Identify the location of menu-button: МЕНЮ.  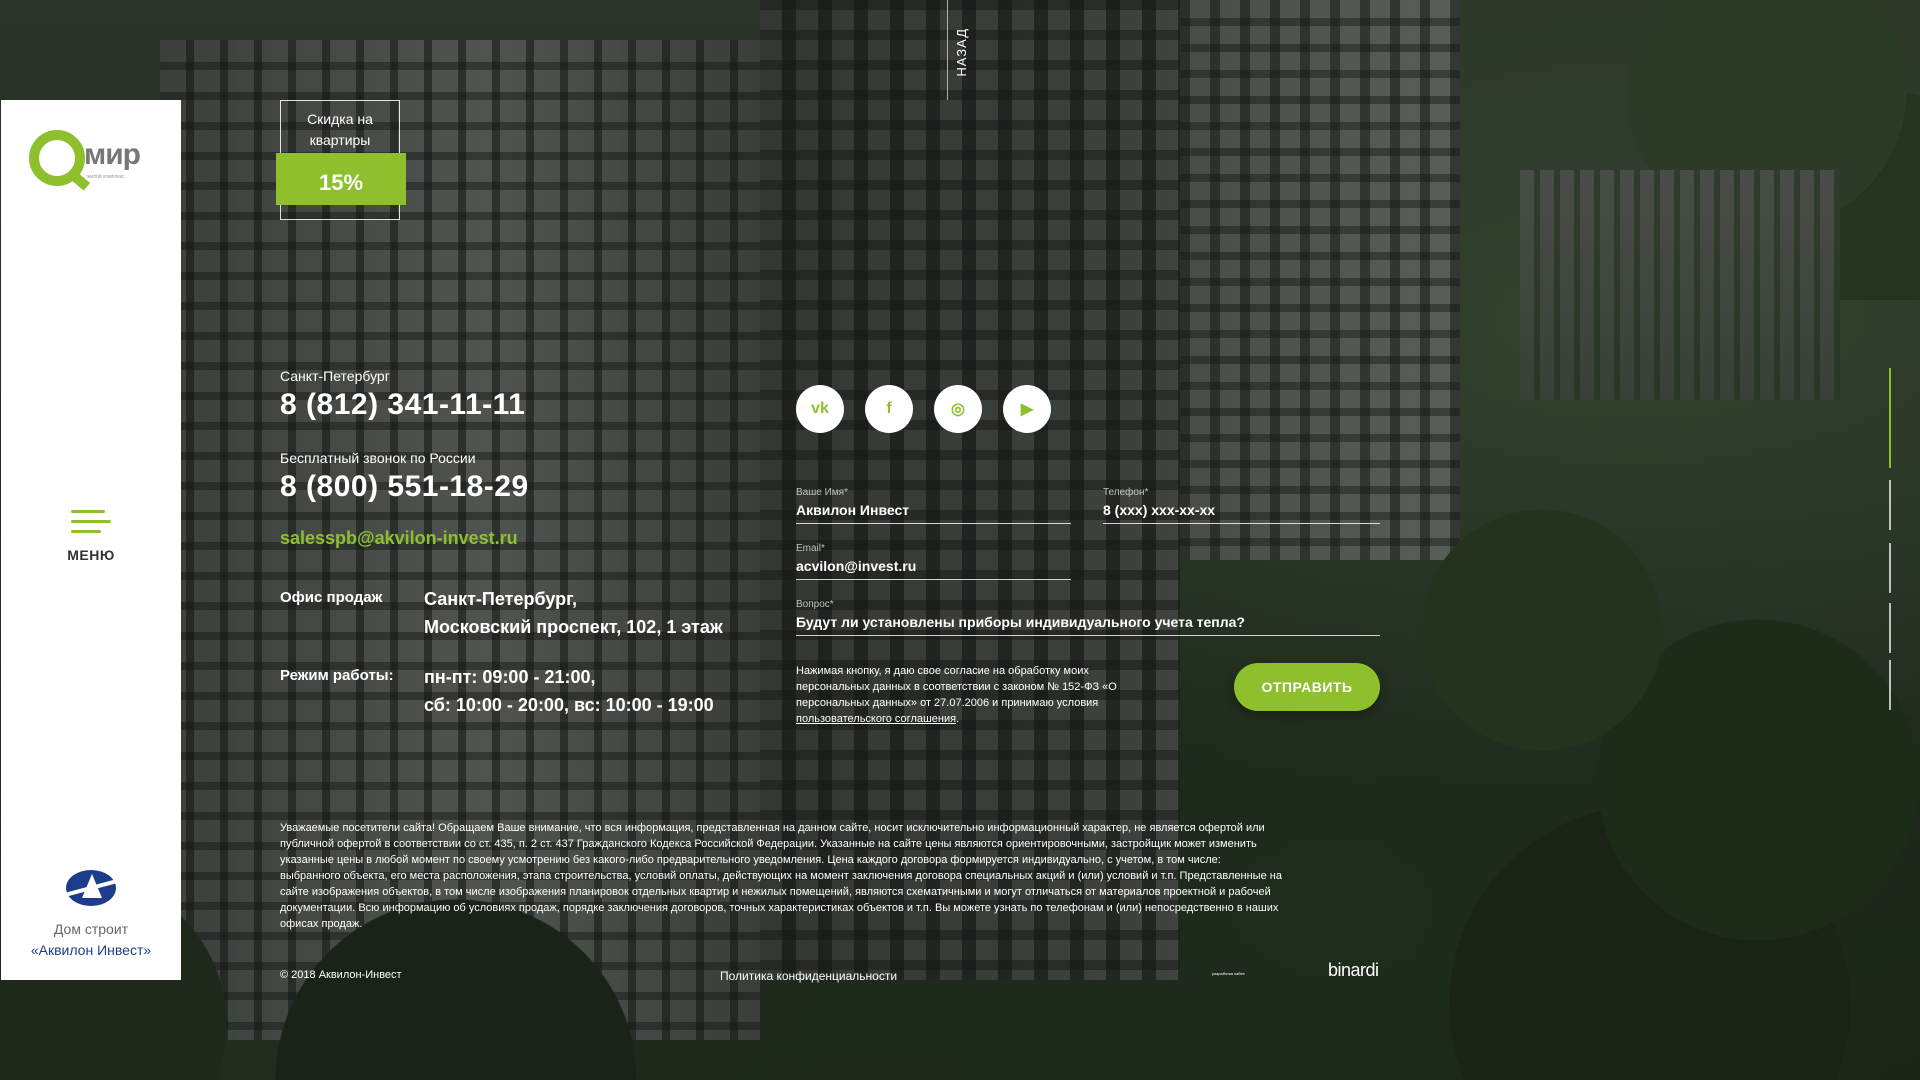
(91, 536).